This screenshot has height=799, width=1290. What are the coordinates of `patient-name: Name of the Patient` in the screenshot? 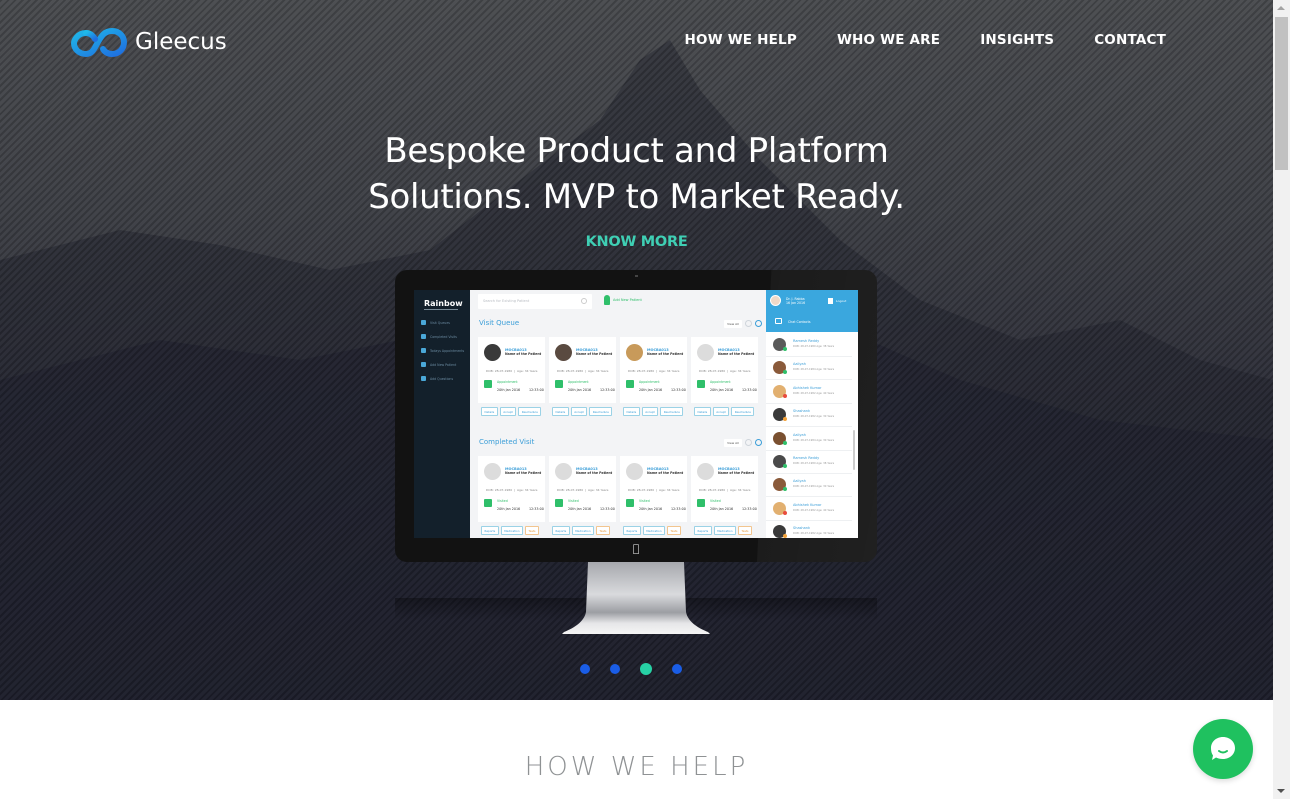 It's located at (594, 473).